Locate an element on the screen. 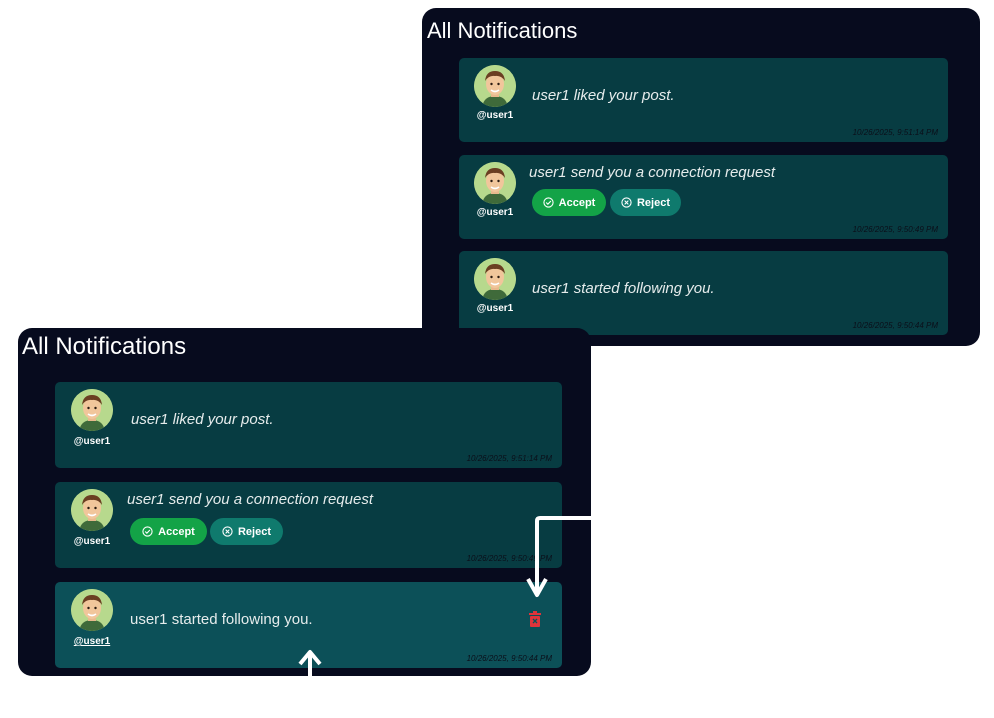 This screenshot has height=718, width=994. annotation-arrow-delete is located at coordinates (670, 556).